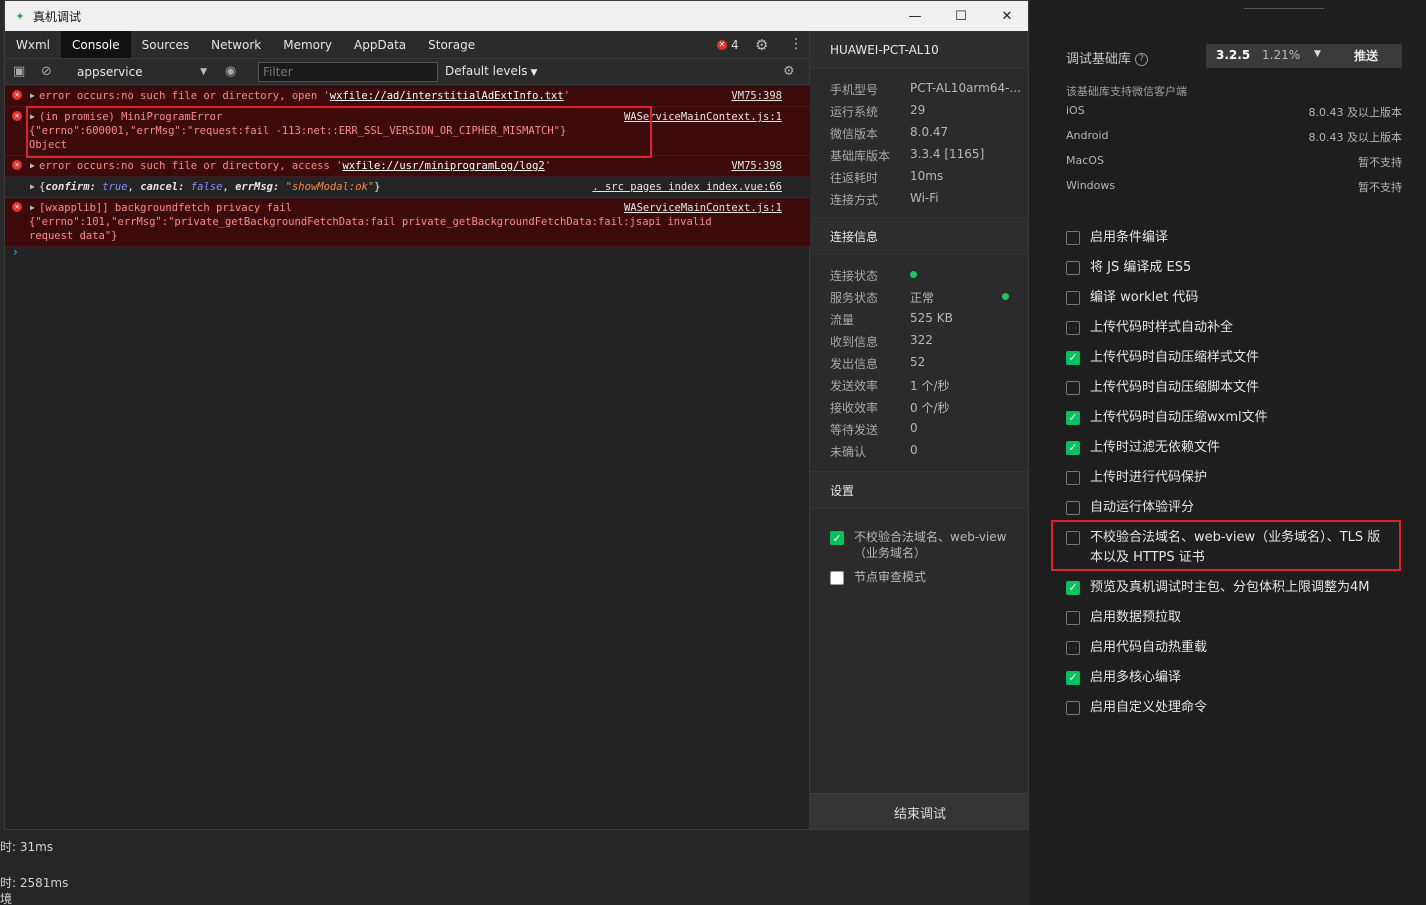 Image resolution: width=1426 pixels, height=905 pixels. Describe the element at coordinates (1234, 161) in the screenshot. I see `platform-row: MacOS 暂不支持` at that location.